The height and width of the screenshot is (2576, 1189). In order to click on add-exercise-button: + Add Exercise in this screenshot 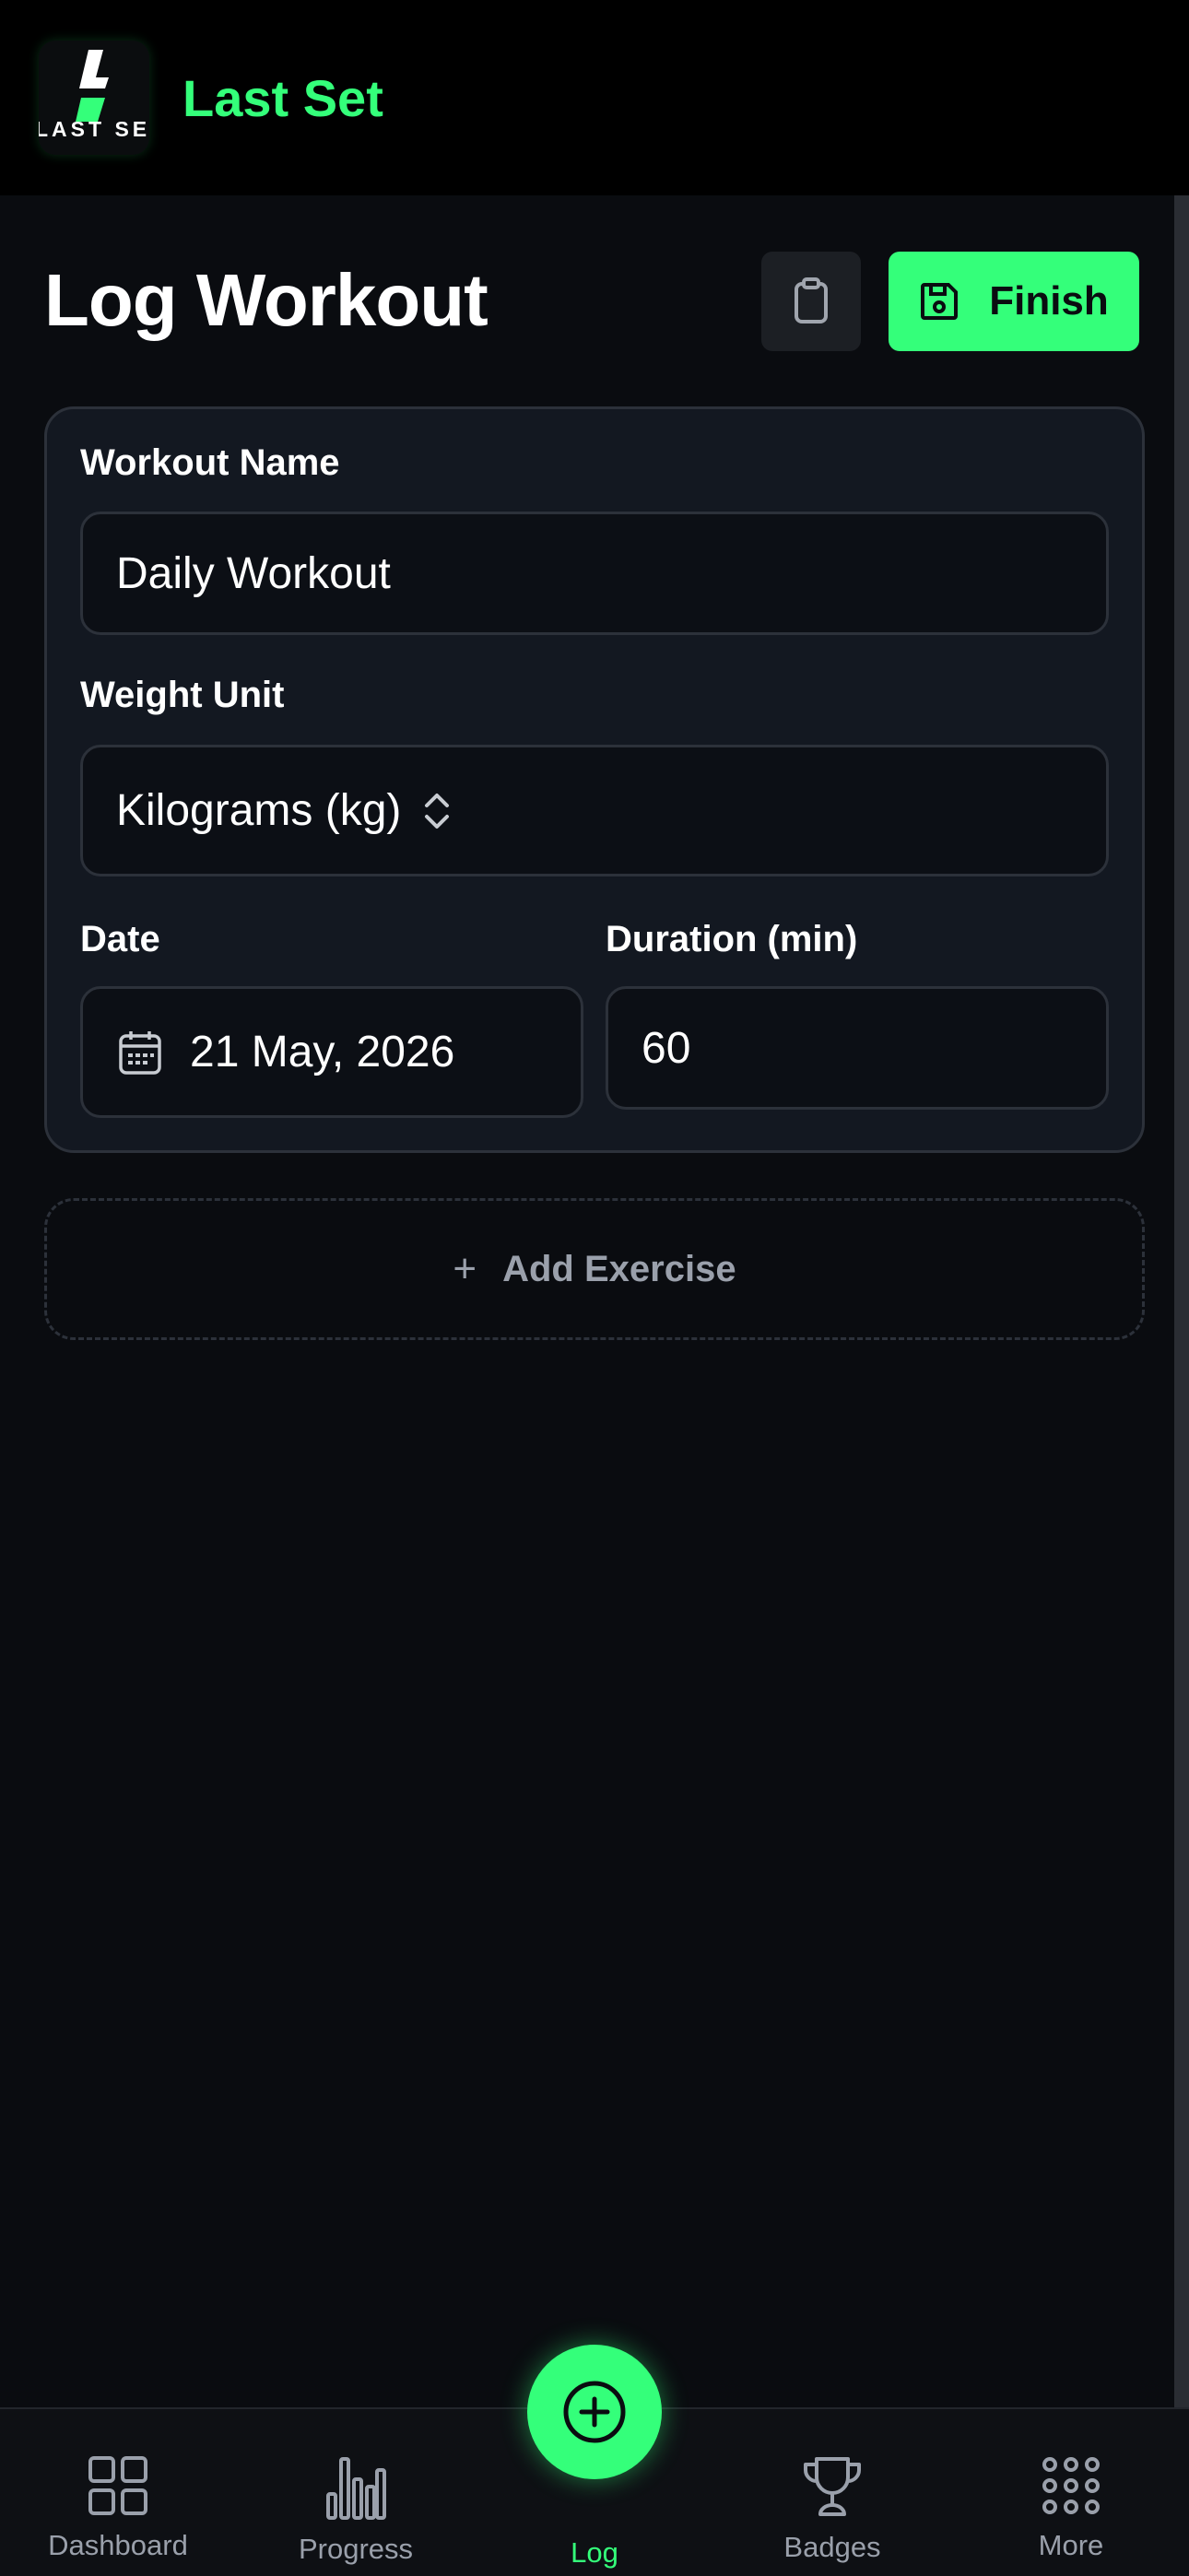, I will do `click(594, 1269)`.